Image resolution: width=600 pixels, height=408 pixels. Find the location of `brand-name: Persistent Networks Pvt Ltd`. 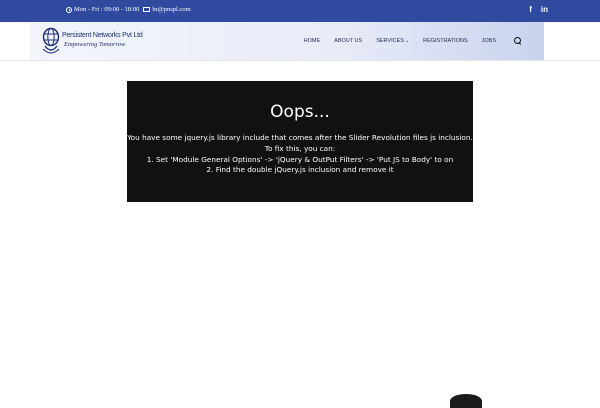

brand-name: Persistent Networks Pvt Ltd is located at coordinates (102, 35).